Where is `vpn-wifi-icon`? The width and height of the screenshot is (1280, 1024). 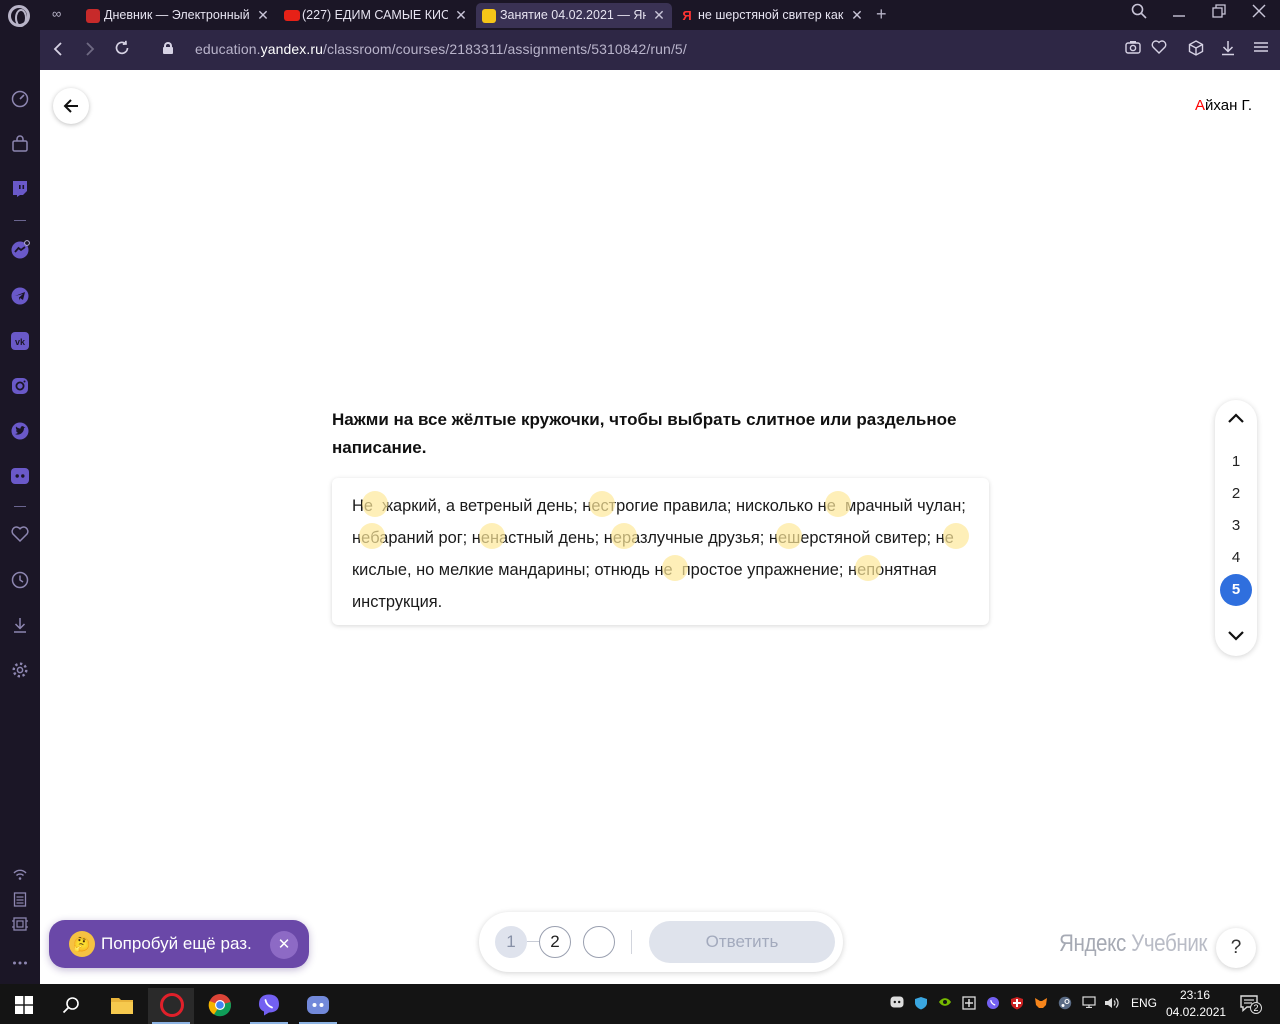
vpn-wifi-icon is located at coordinates (20, 876).